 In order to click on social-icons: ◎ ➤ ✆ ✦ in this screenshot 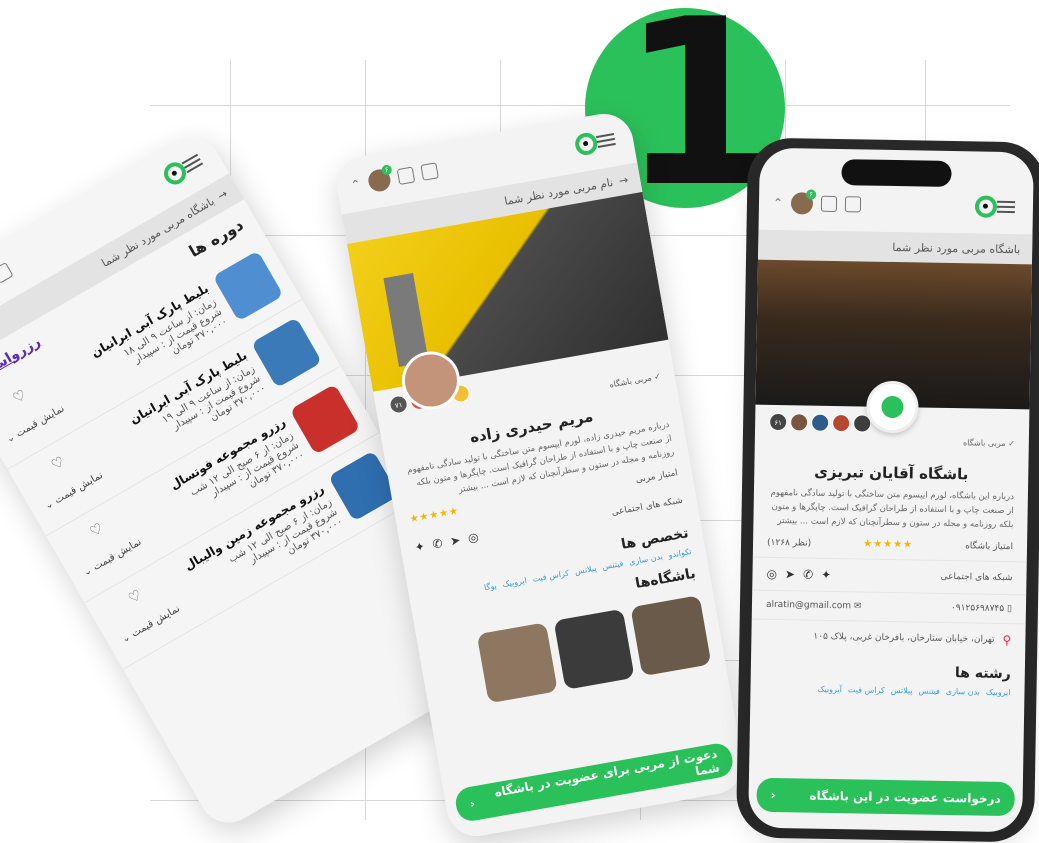, I will do `click(447, 542)`.